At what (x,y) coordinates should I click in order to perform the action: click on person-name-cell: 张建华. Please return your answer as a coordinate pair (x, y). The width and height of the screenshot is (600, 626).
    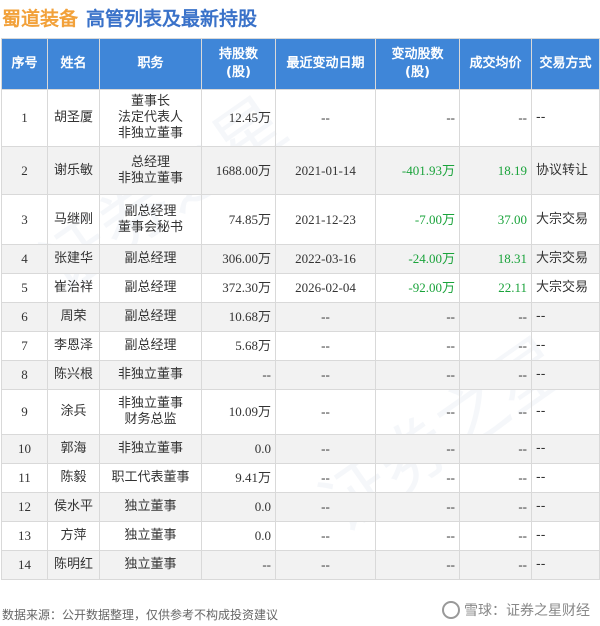
    Looking at the image, I should click on (73, 259).